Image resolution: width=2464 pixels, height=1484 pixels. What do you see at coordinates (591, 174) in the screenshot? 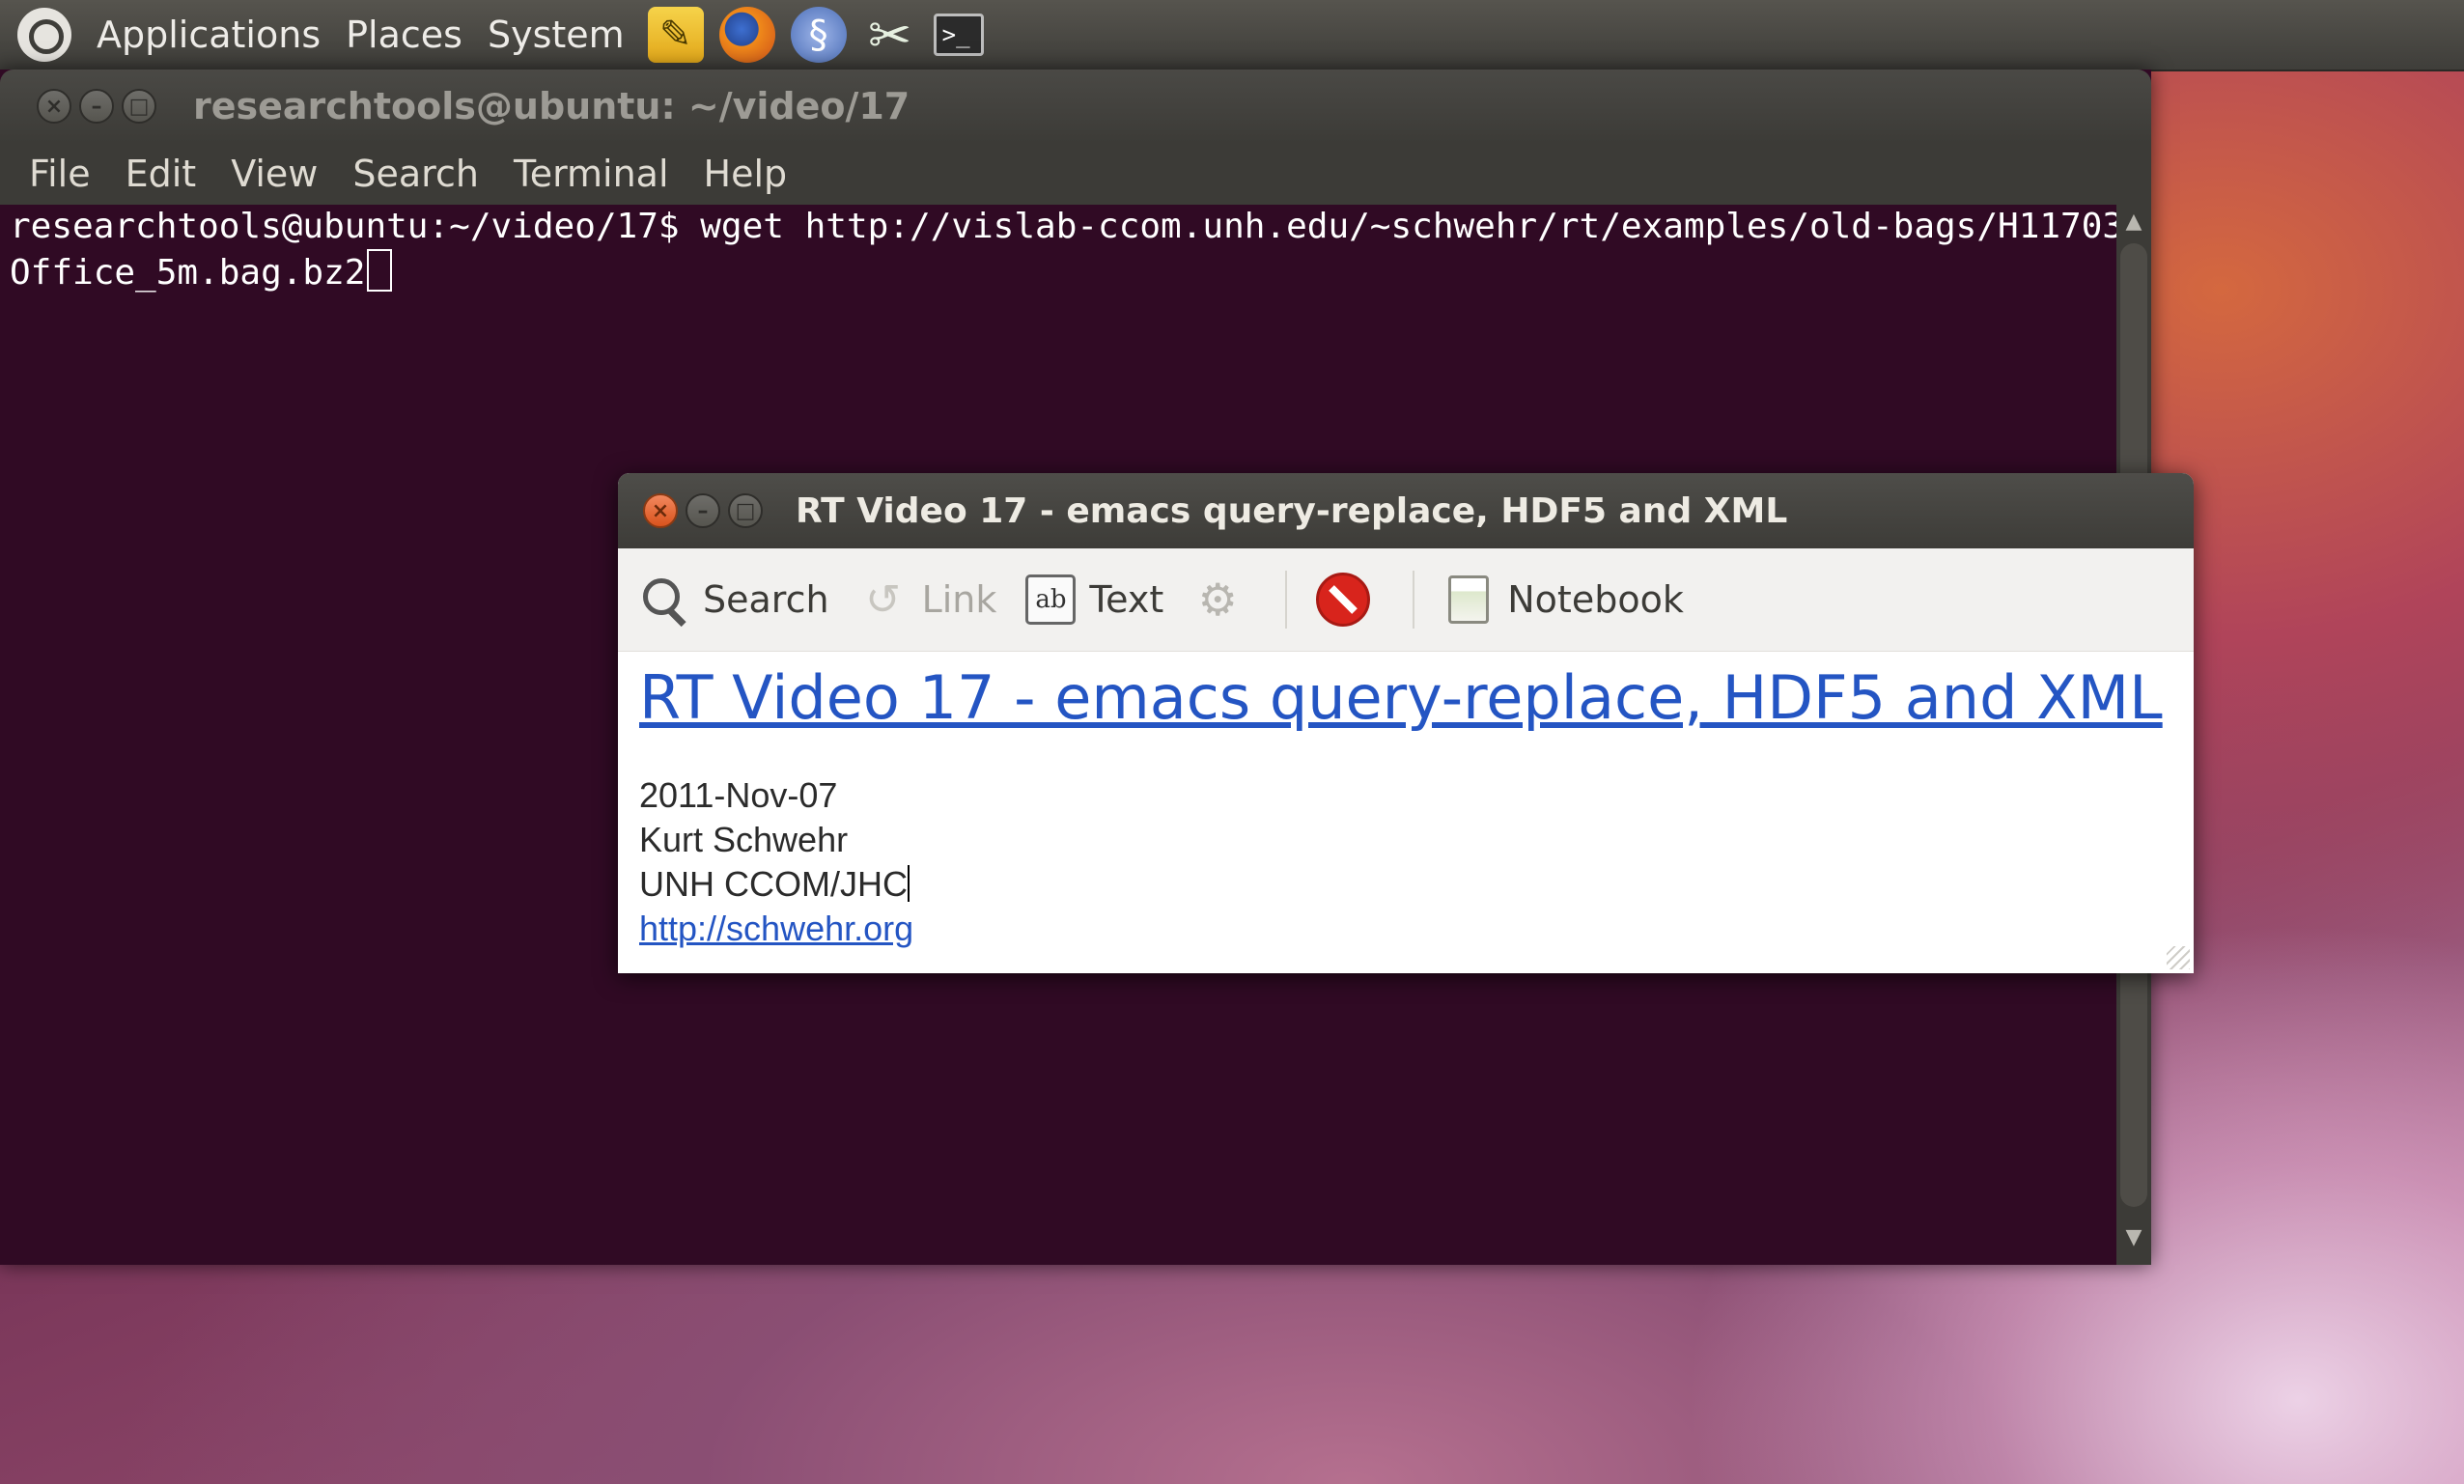
I see `menu-terminal: Terminal` at bounding box center [591, 174].